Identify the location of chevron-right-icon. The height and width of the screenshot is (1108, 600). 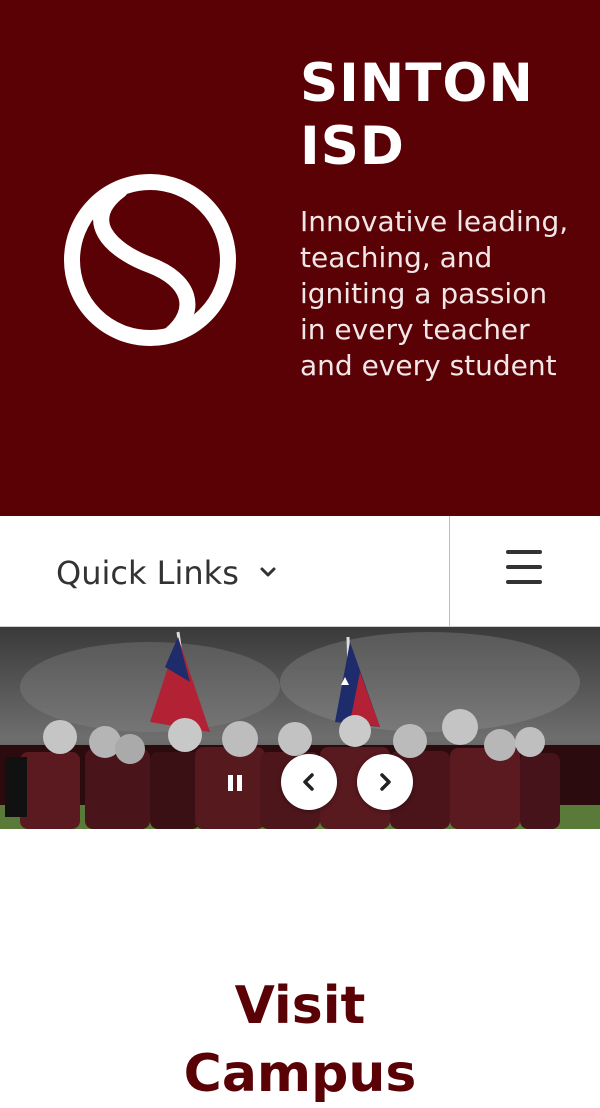
(385, 782).